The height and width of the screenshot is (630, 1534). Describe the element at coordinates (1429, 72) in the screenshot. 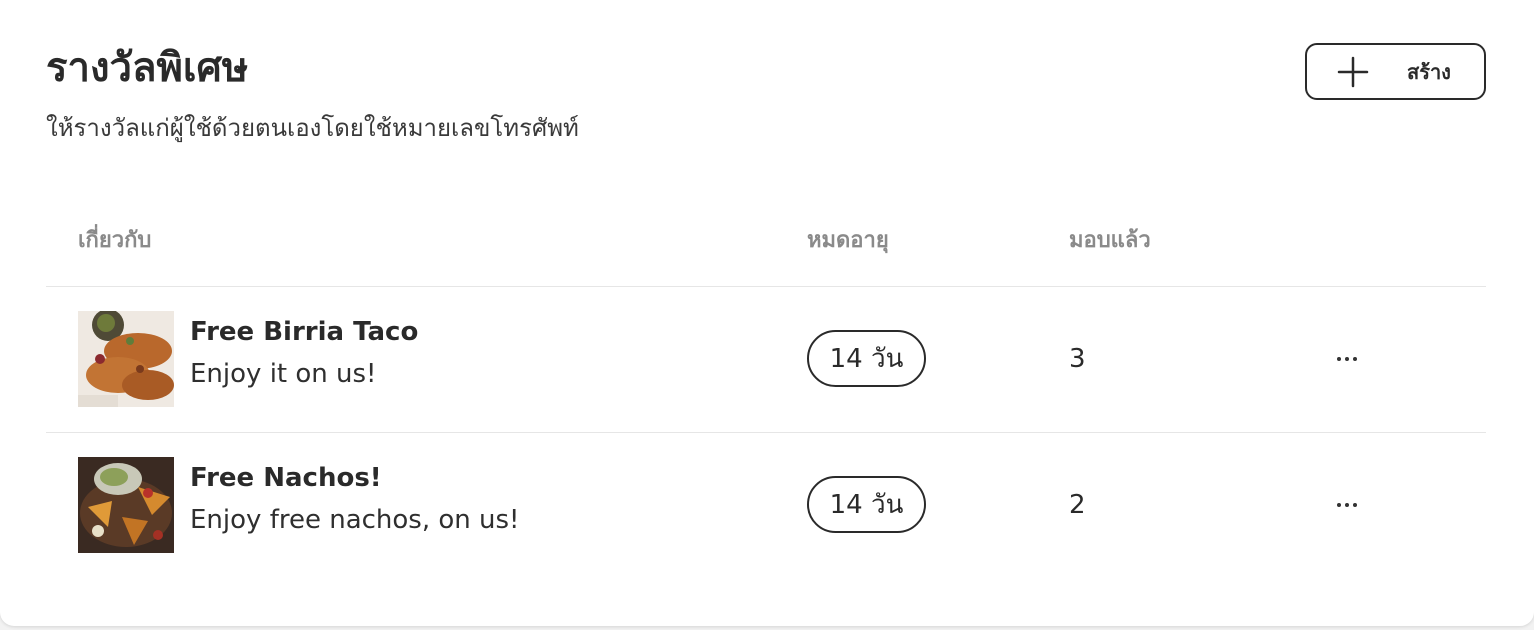

I see `create-button-label: สร้าง` at that location.